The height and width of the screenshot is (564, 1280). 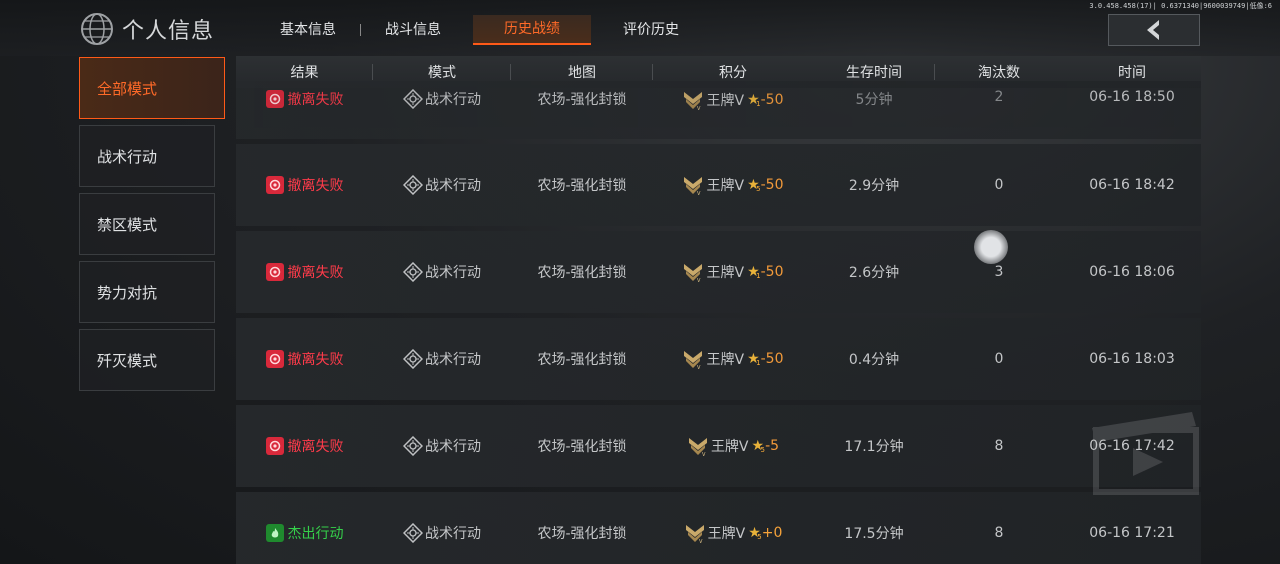 What do you see at coordinates (413, 30) in the screenshot?
I see `tab-battle-info: 战斗信息` at bounding box center [413, 30].